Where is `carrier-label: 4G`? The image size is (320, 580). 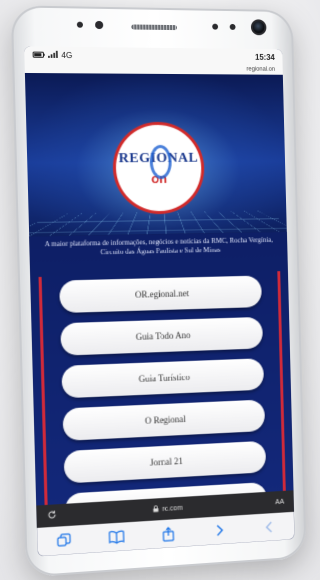 carrier-label: 4G is located at coordinates (67, 55).